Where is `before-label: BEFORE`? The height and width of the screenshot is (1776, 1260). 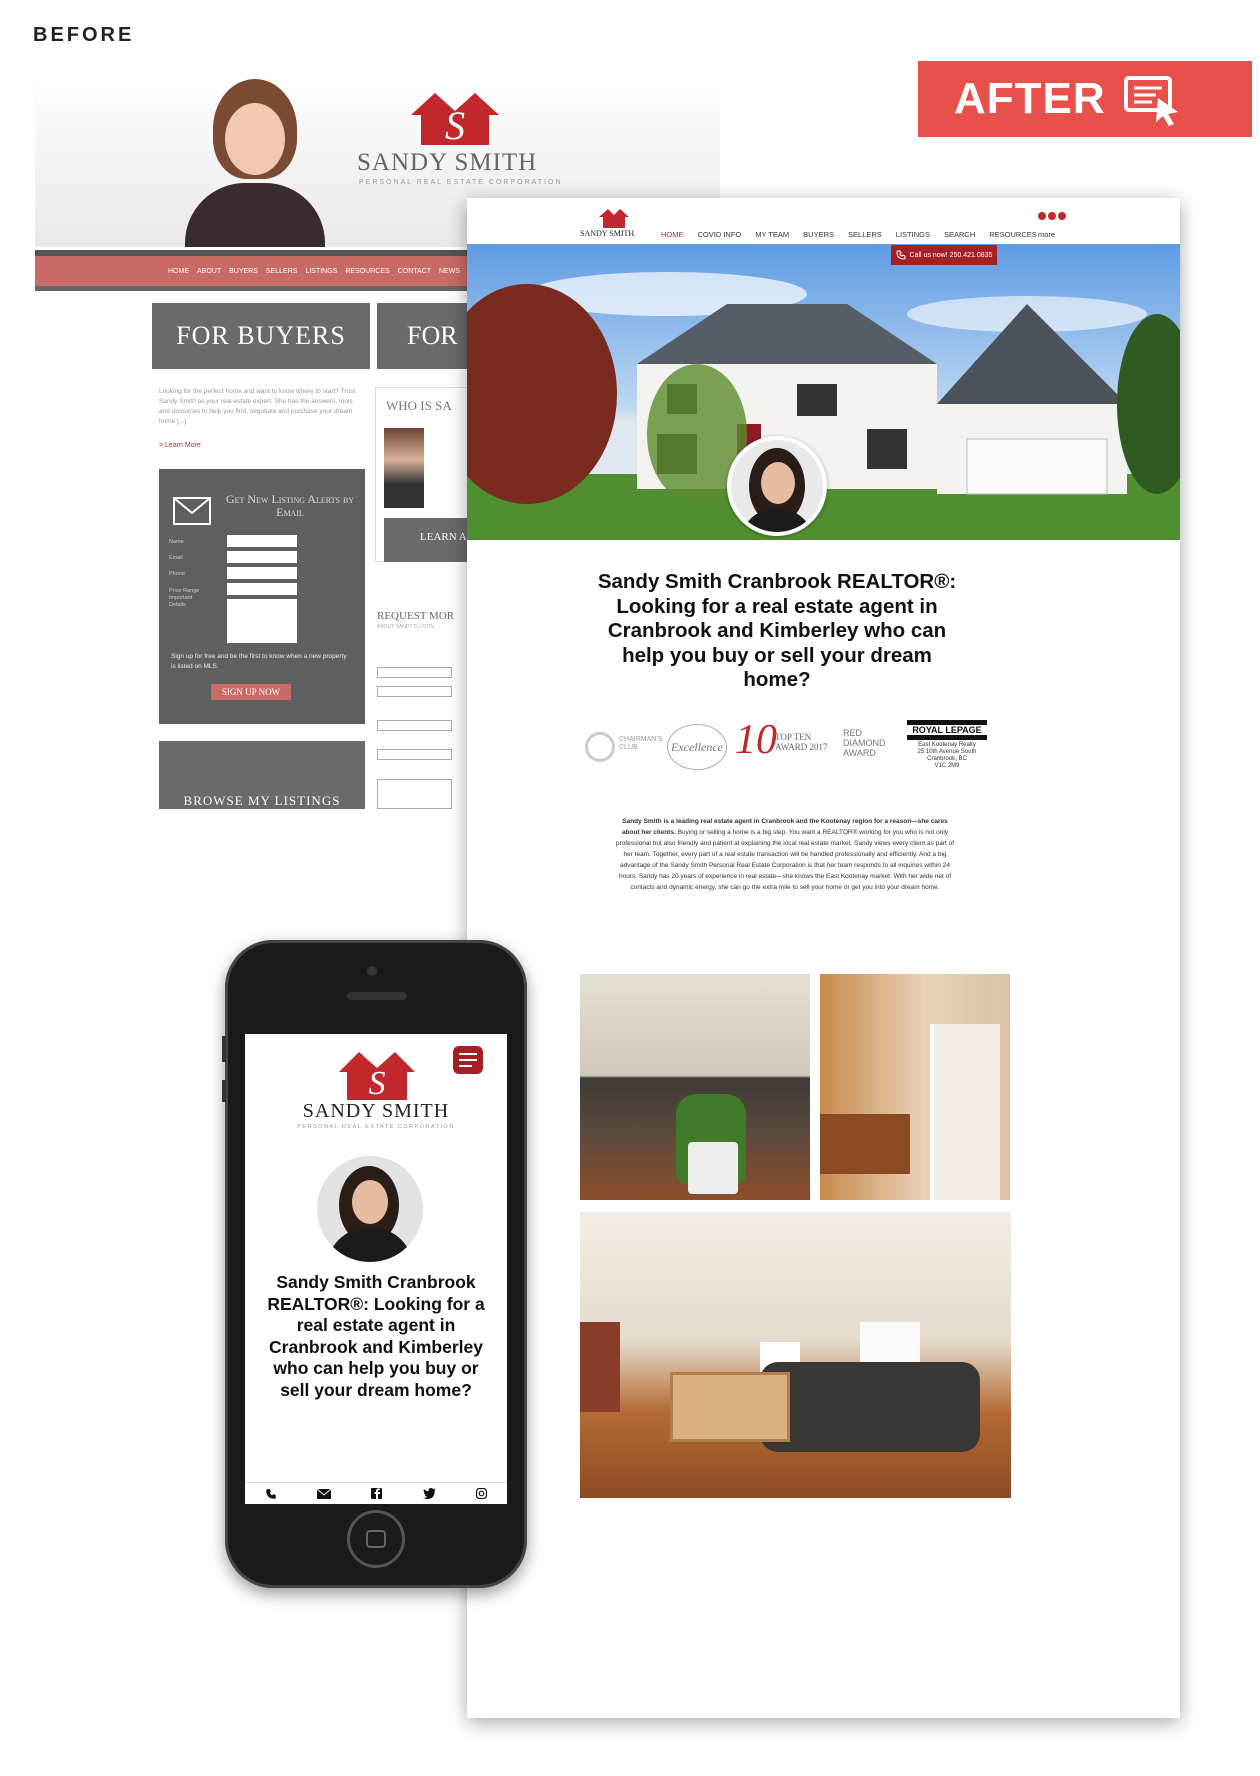 before-label: BEFORE is located at coordinates (84, 35).